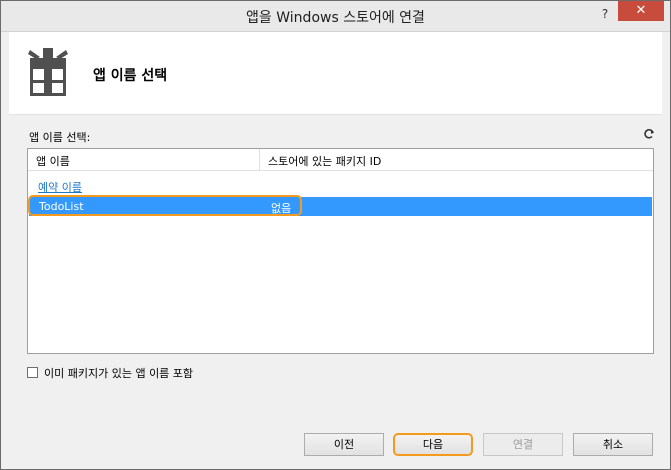 The image size is (671, 470). I want to click on column-header-package-id: 스토어에 있는 패키지 ID, so click(324, 161).